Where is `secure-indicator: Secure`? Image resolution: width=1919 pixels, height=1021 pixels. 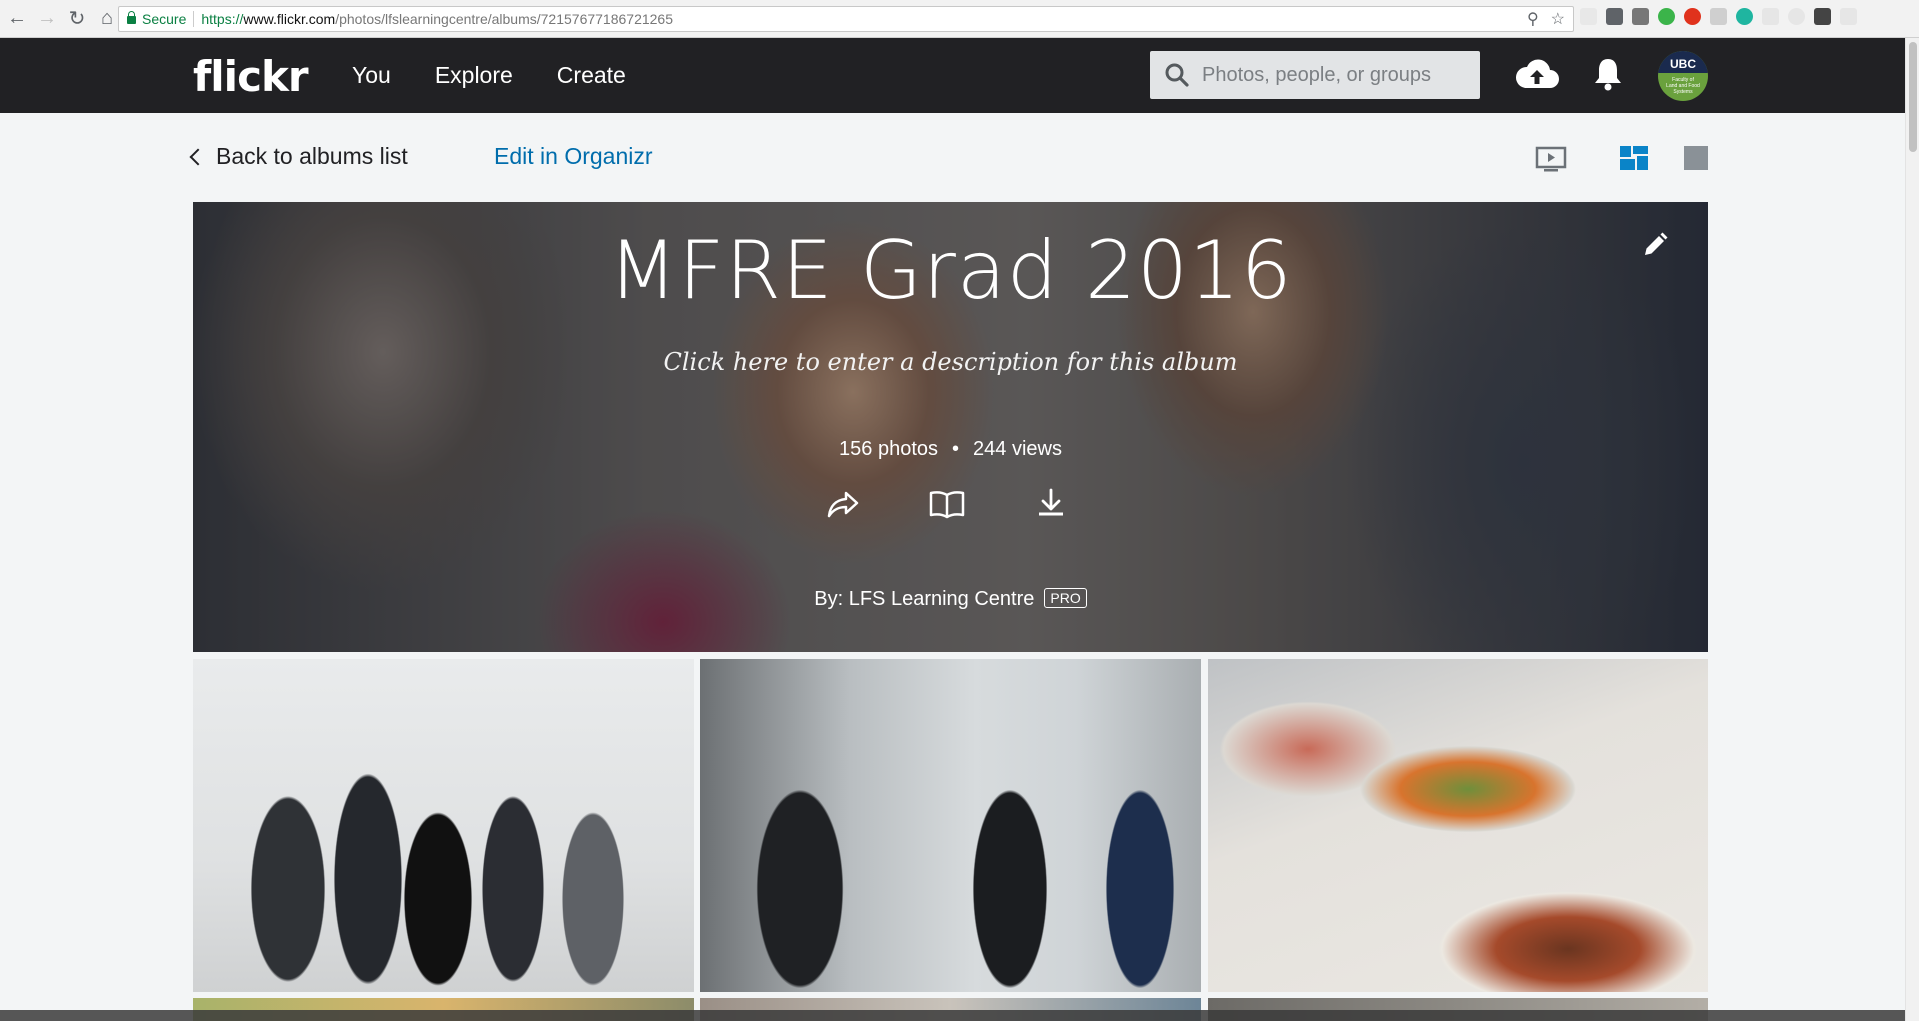 secure-indicator: Secure is located at coordinates (156, 19).